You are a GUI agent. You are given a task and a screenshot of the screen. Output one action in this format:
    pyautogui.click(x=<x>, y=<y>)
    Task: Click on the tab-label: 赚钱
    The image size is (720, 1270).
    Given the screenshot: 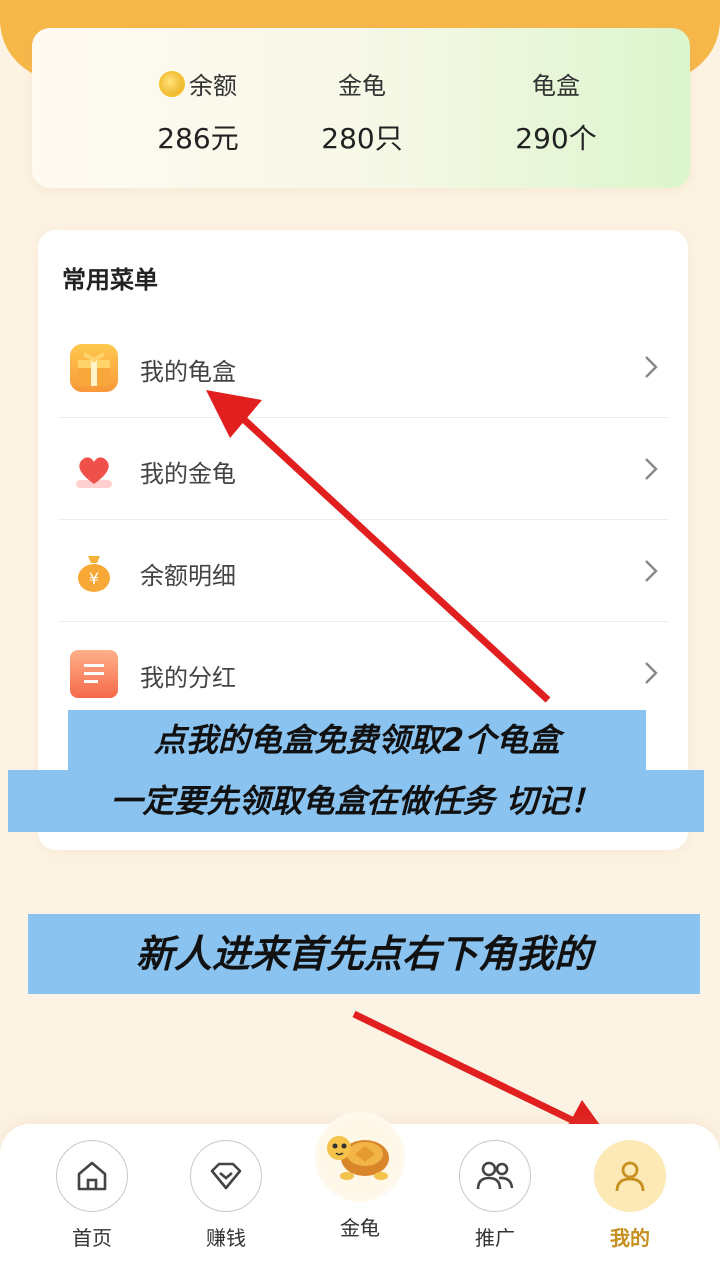 What is the action you would take?
    pyautogui.click(x=226, y=1238)
    